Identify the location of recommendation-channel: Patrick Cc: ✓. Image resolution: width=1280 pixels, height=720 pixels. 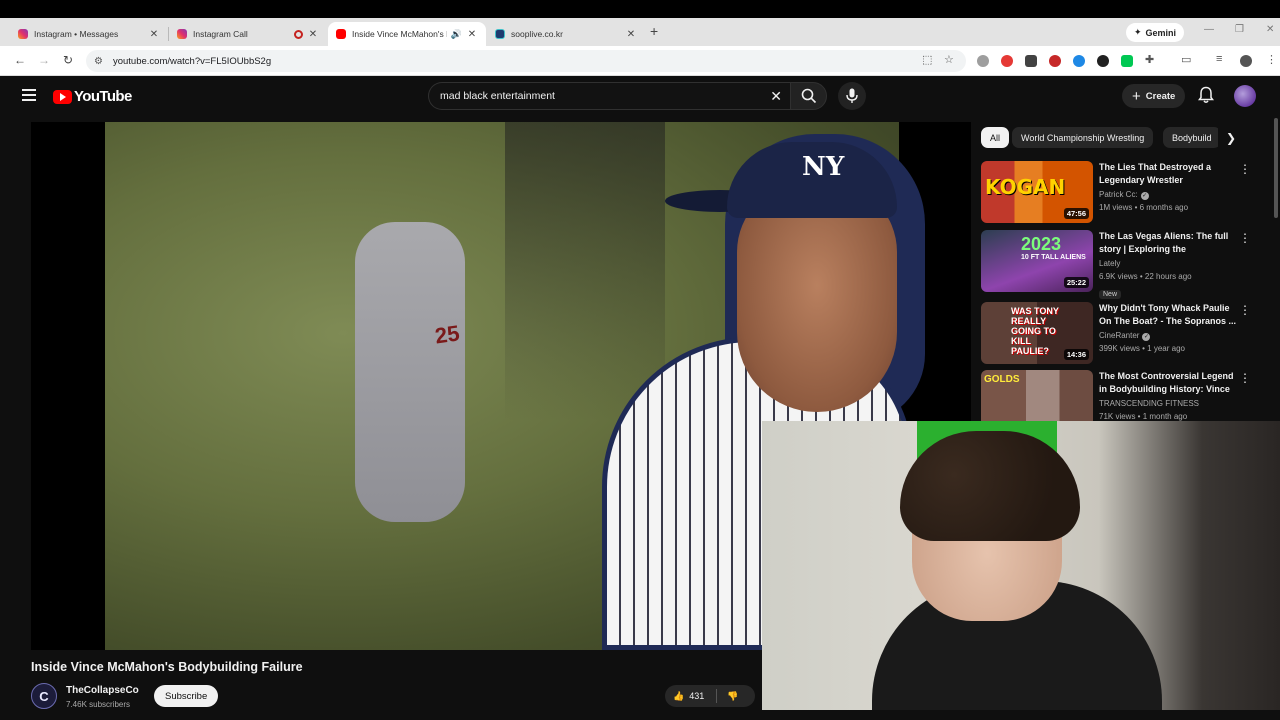
(1124, 195).